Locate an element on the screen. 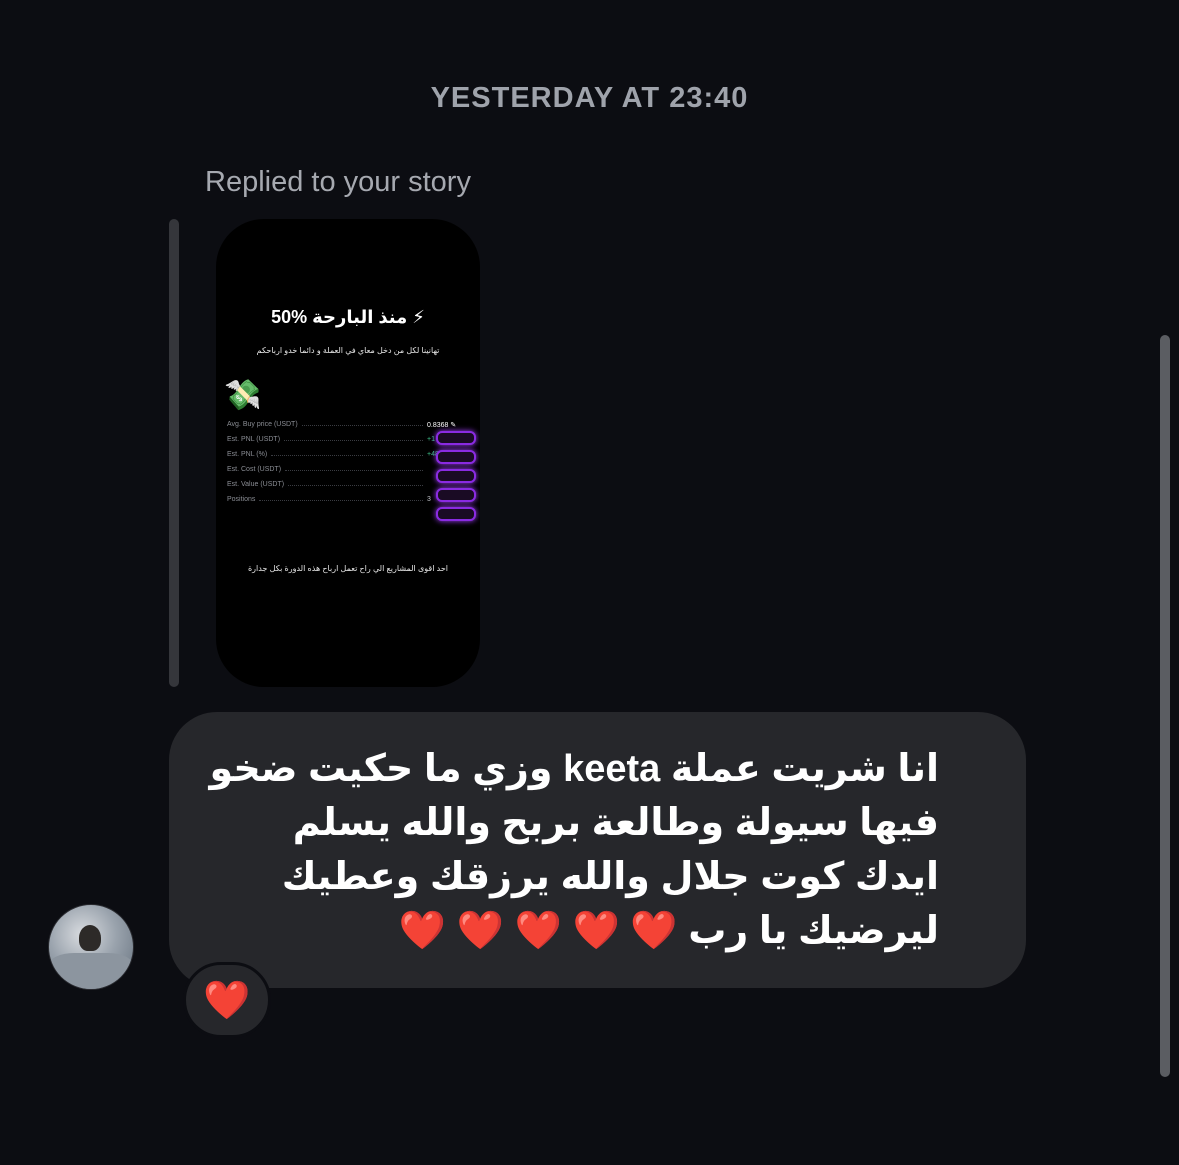  reply-context-label: Replied to your story is located at coordinates (338, 182).